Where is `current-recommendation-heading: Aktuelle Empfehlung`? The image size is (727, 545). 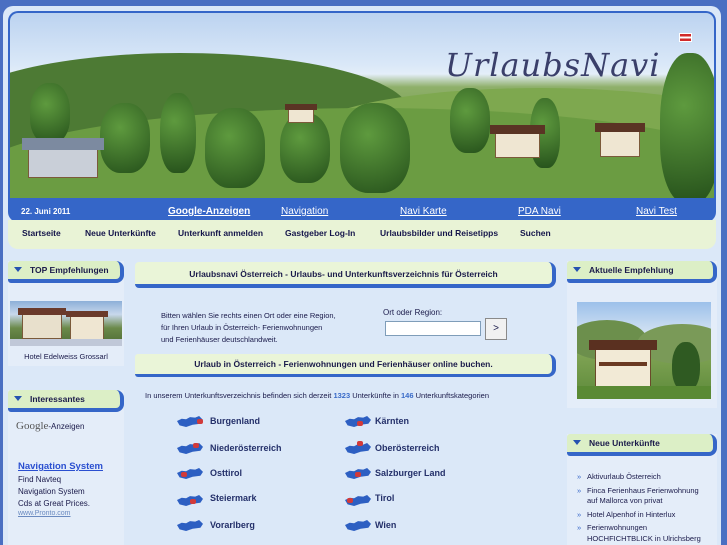
current-recommendation-heading: Aktuelle Empfehlung is located at coordinates (642, 272).